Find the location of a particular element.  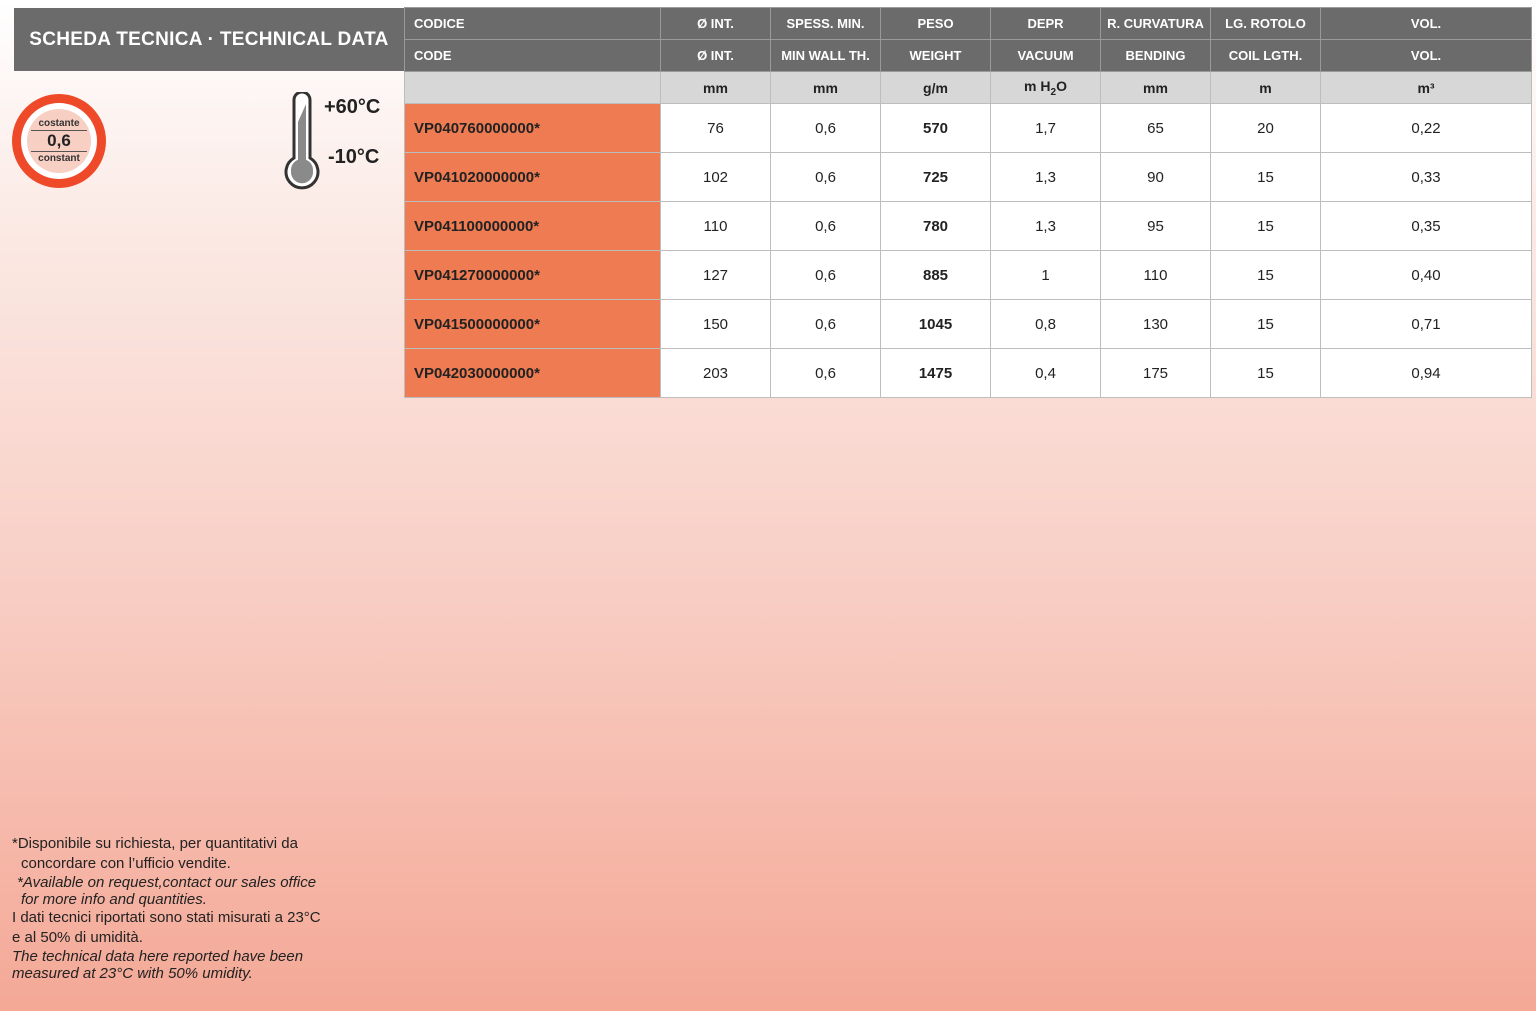

table-cell: 0,94 is located at coordinates (1426, 373).